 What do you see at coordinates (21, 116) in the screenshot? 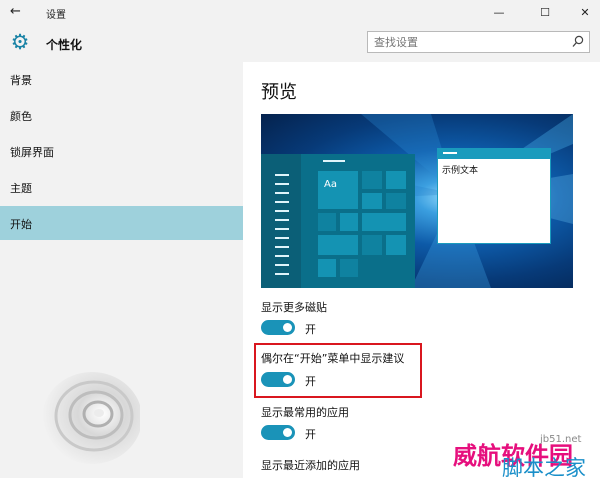
I see `sidebar-item-label: 颜色` at bounding box center [21, 116].